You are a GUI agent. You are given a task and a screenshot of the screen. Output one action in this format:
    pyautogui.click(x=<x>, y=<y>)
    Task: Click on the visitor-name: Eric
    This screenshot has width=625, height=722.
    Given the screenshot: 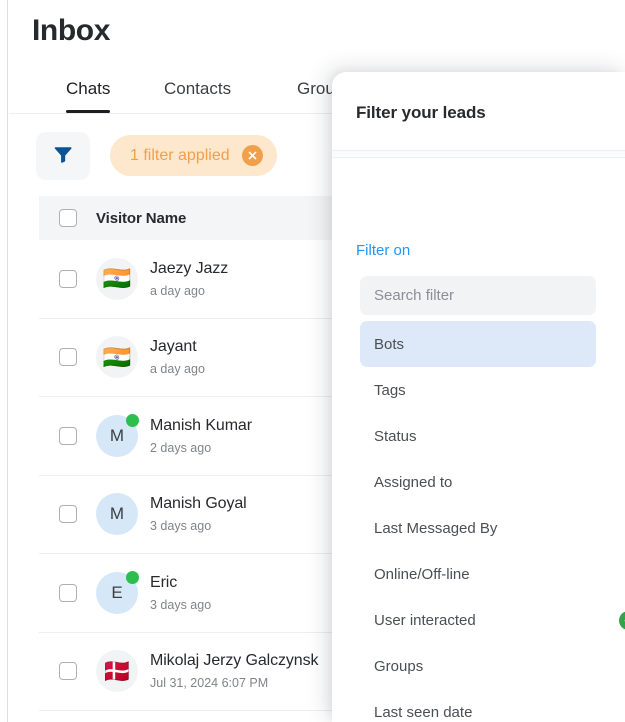 What is the action you would take?
    pyautogui.click(x=164, y=582)
    